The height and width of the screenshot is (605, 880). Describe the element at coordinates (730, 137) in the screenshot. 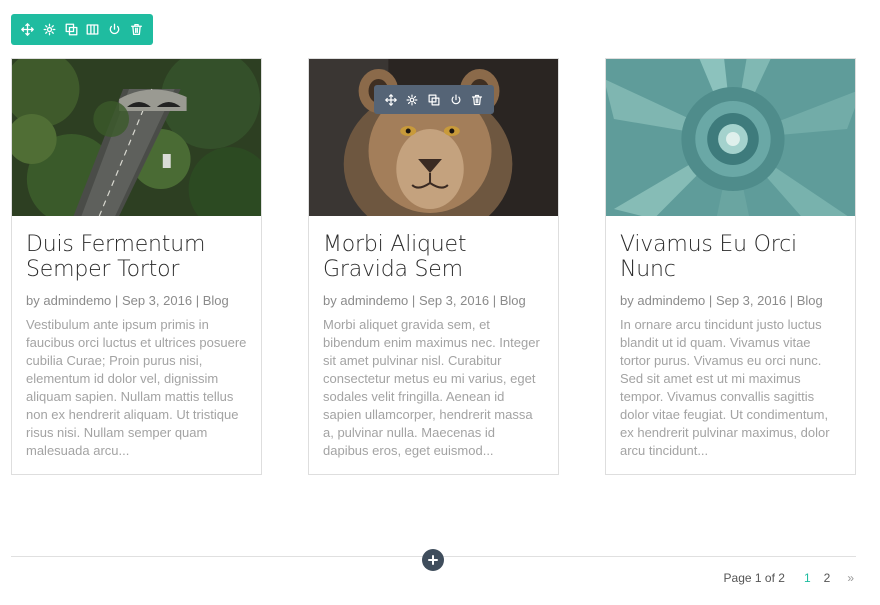

I see `post-thumbnail-succulent-plant` at that location.